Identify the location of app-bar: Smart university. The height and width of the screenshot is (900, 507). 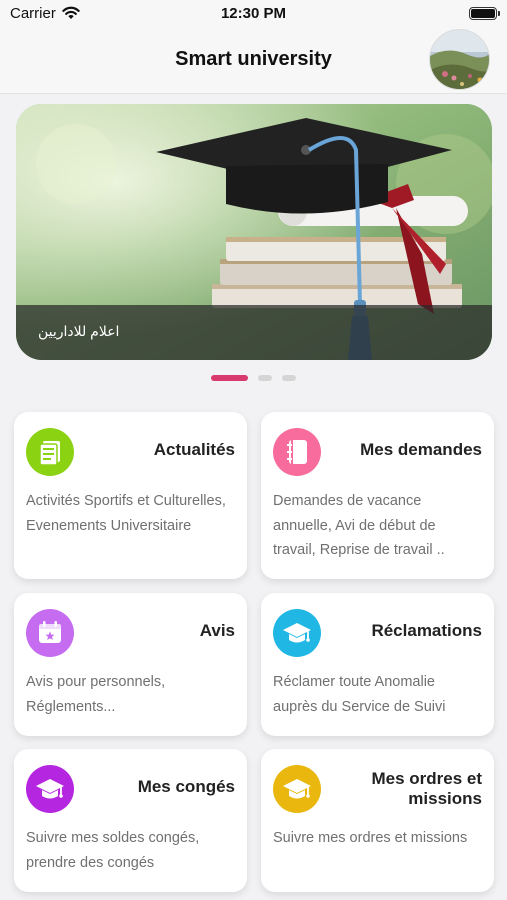
(253, 61).